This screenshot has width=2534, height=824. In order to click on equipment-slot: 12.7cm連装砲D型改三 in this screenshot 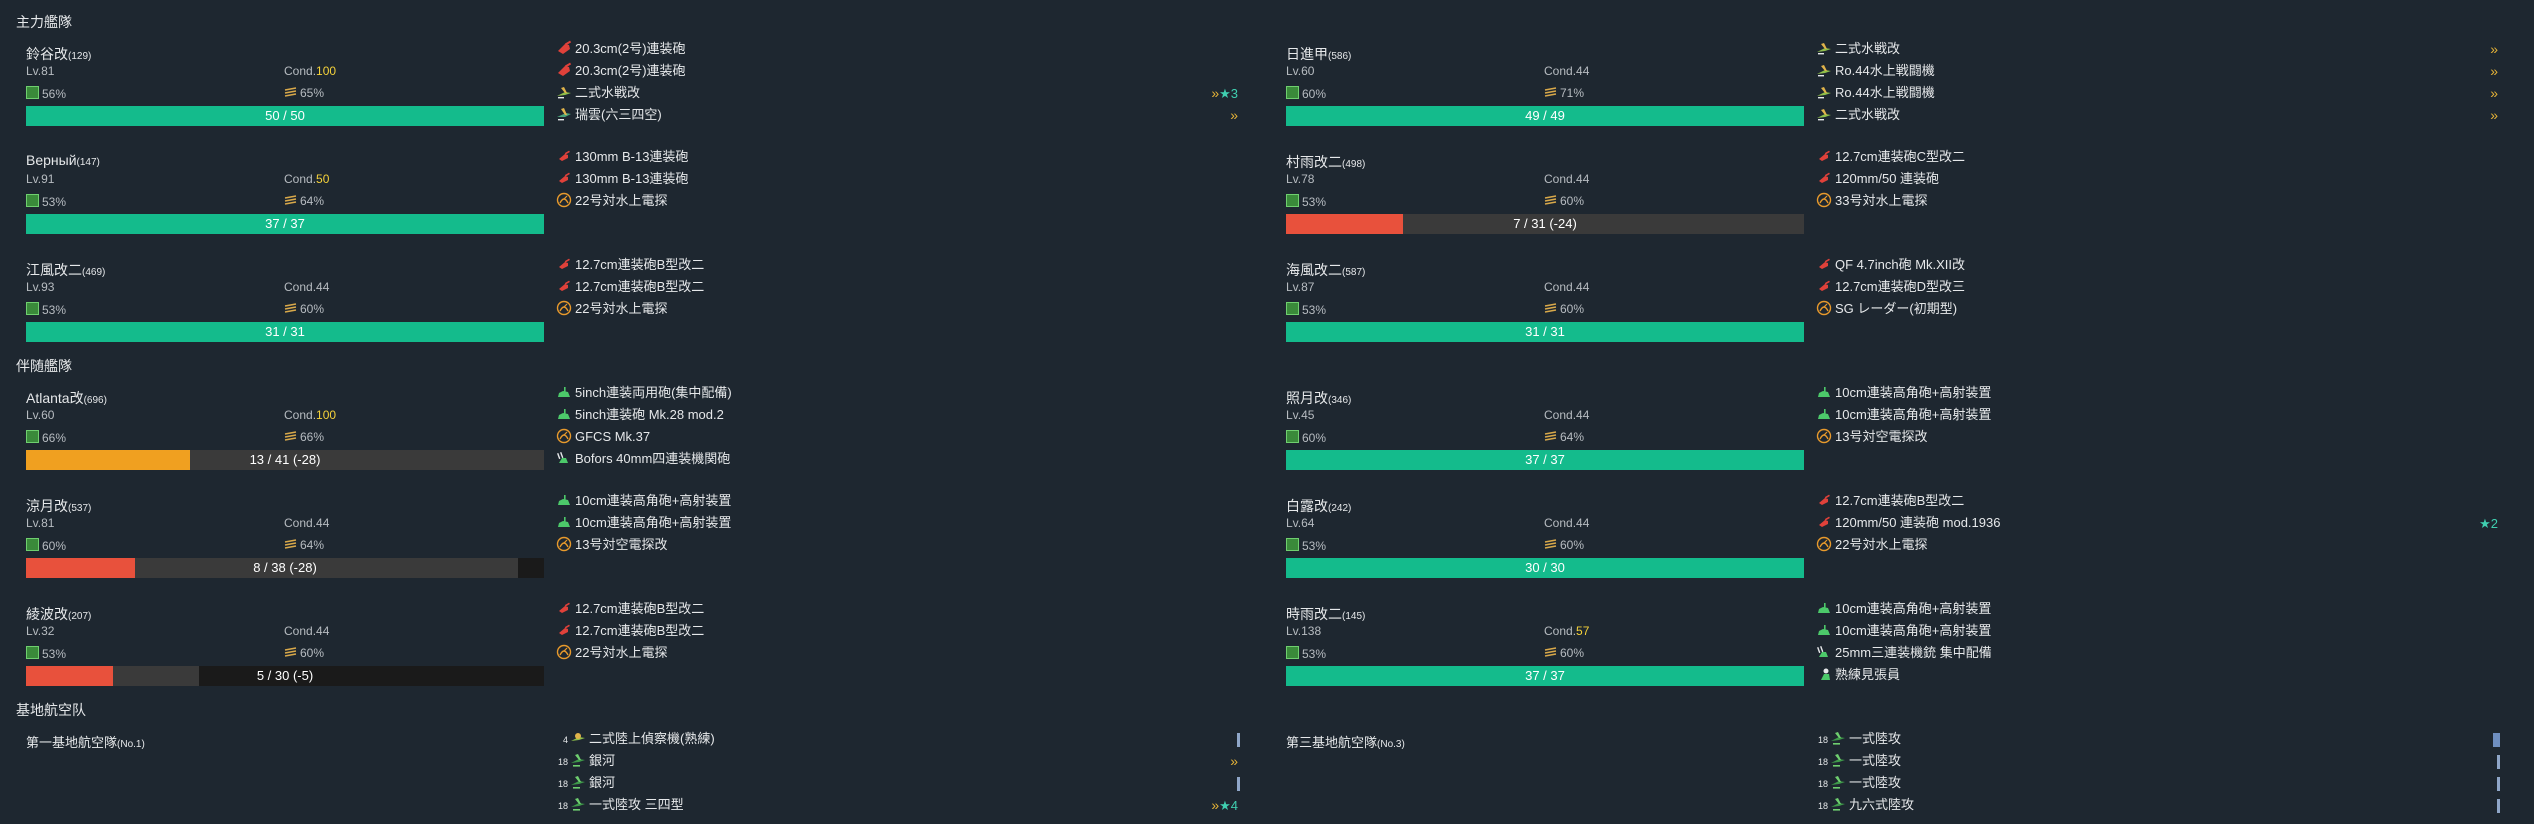, I will do `click(2161, 287)`.